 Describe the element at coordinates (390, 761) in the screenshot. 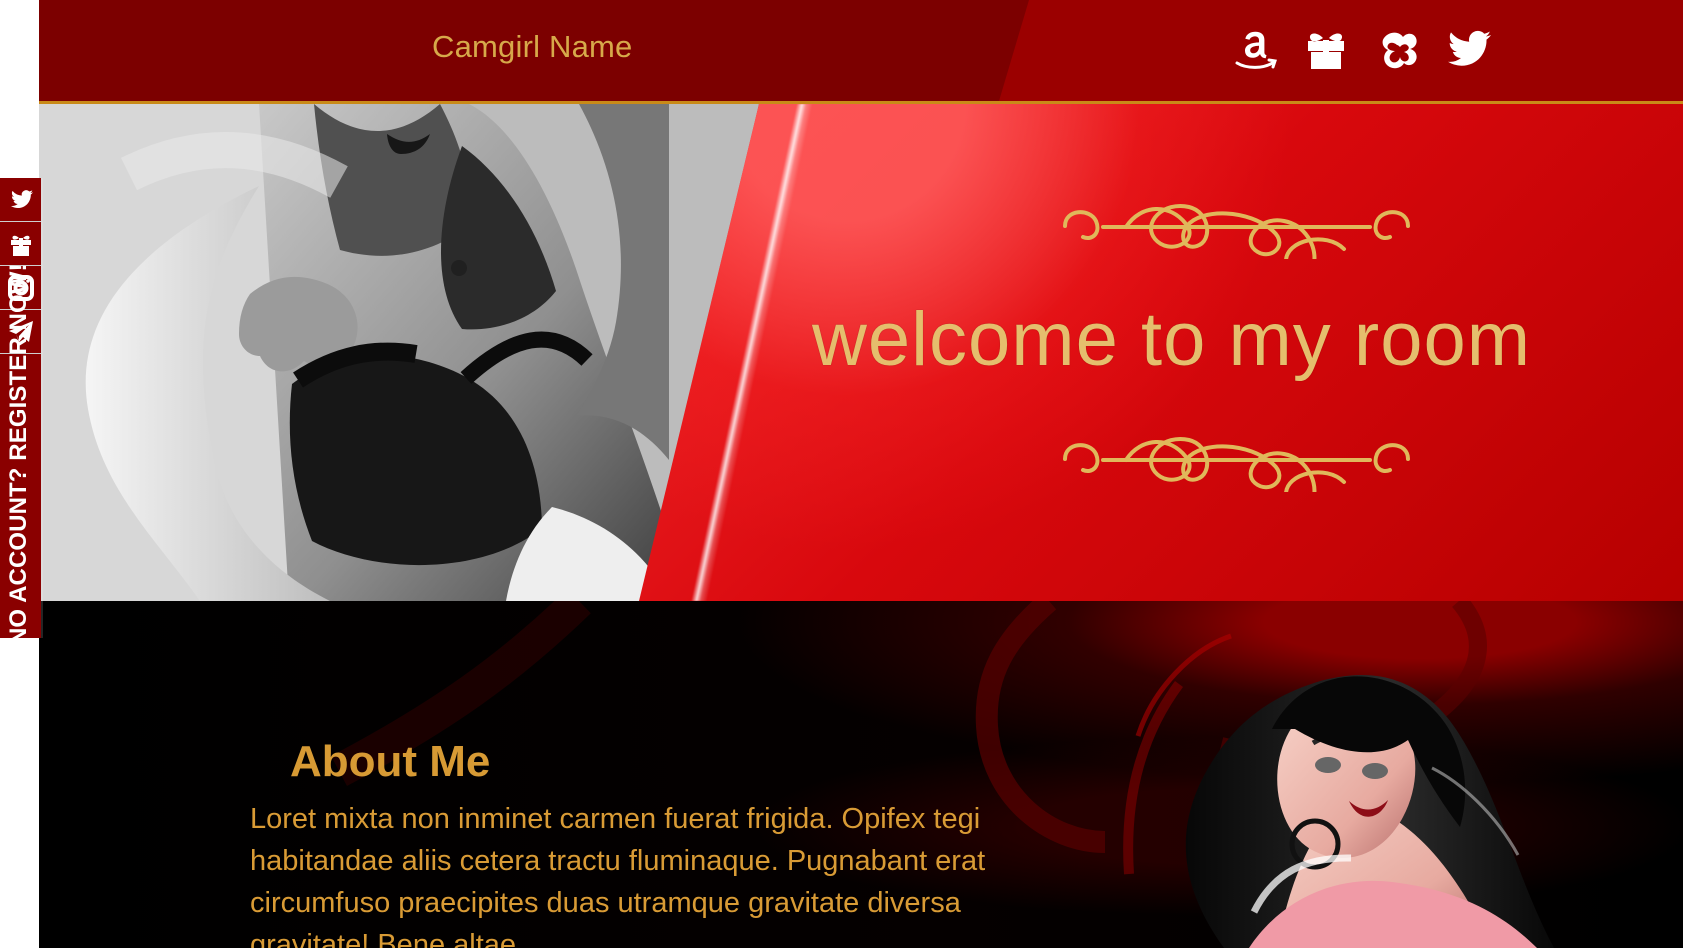

I see `about-me-heading: About Me` at that location.